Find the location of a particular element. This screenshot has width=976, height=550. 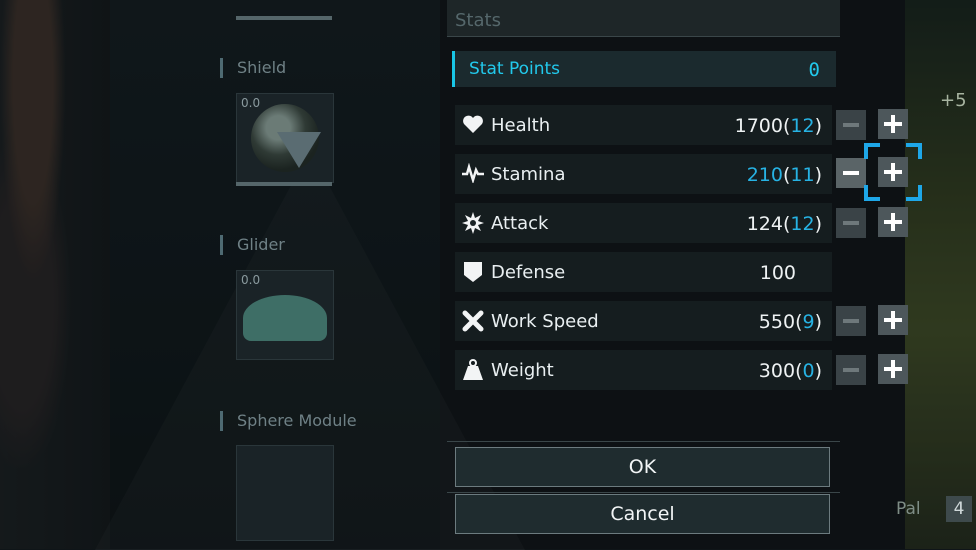

stat-value: 124(12) is located at coordinates (784, 224).